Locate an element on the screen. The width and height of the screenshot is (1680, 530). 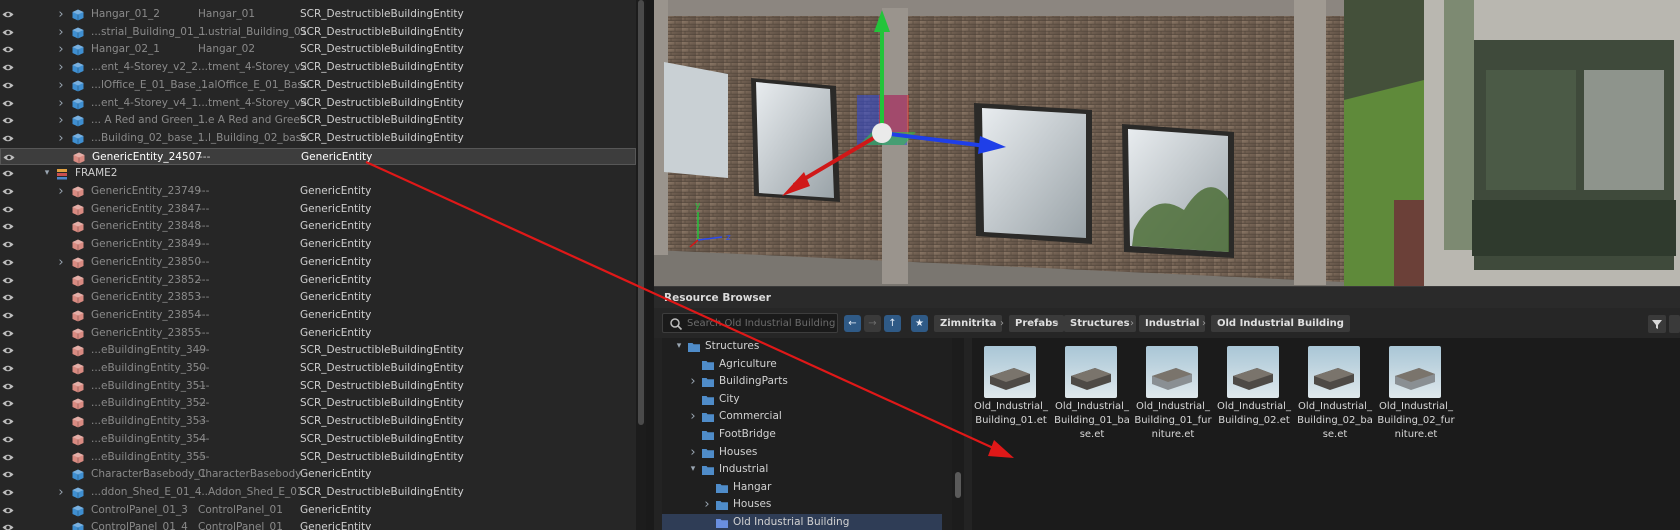
resource-search-box is located at coordinates (750, 323).